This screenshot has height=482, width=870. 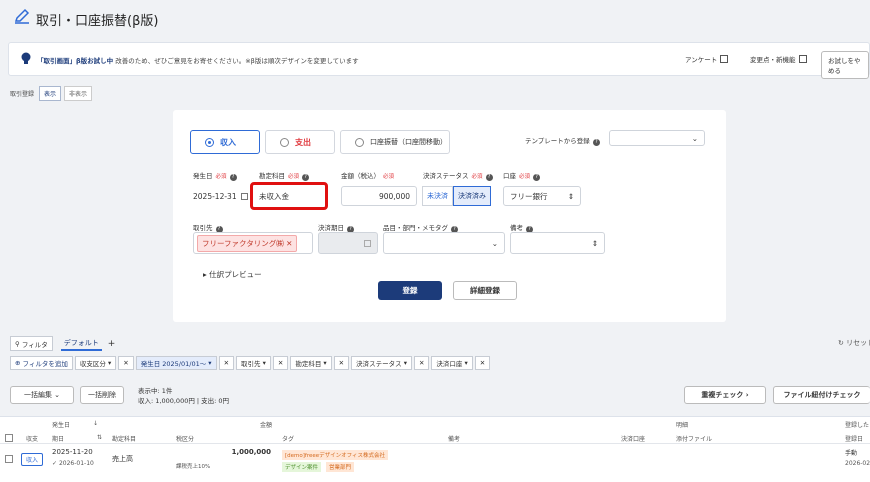 I want to click on sort-icon: ↓, so click(x=95, y=423).